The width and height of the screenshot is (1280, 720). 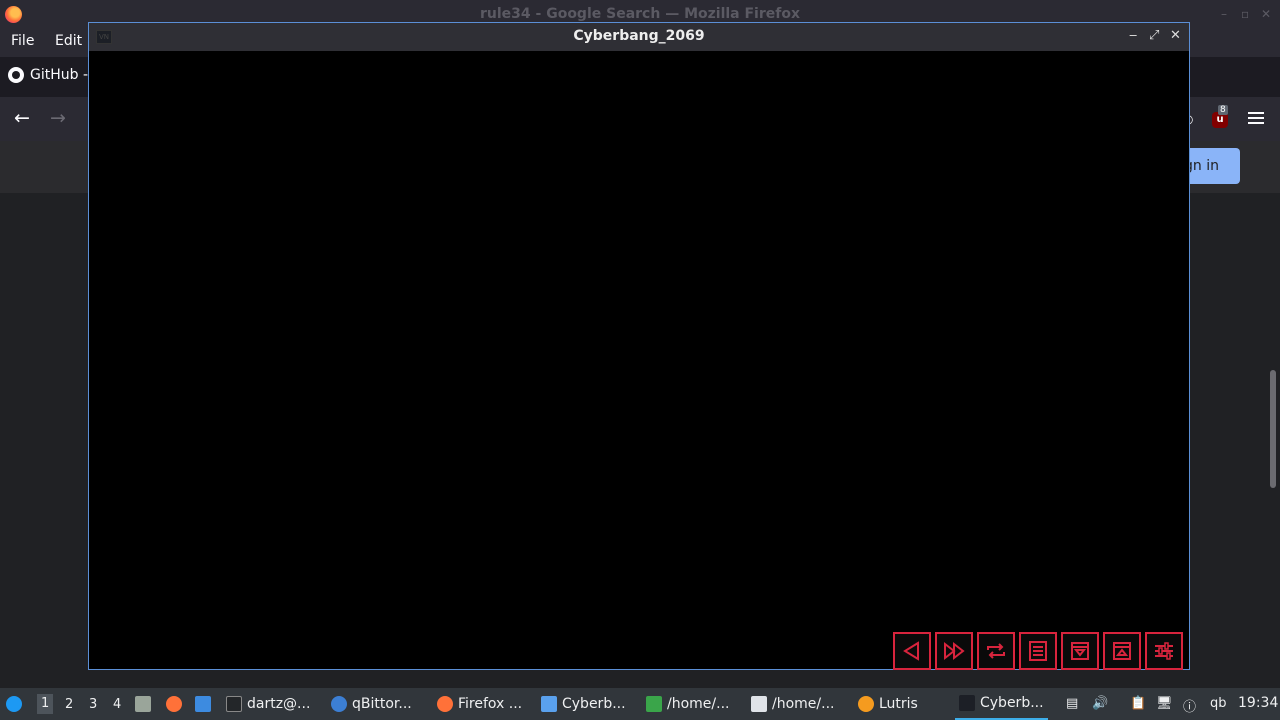 I want to click on workspace-2: 2, so click(x=69, y=704).